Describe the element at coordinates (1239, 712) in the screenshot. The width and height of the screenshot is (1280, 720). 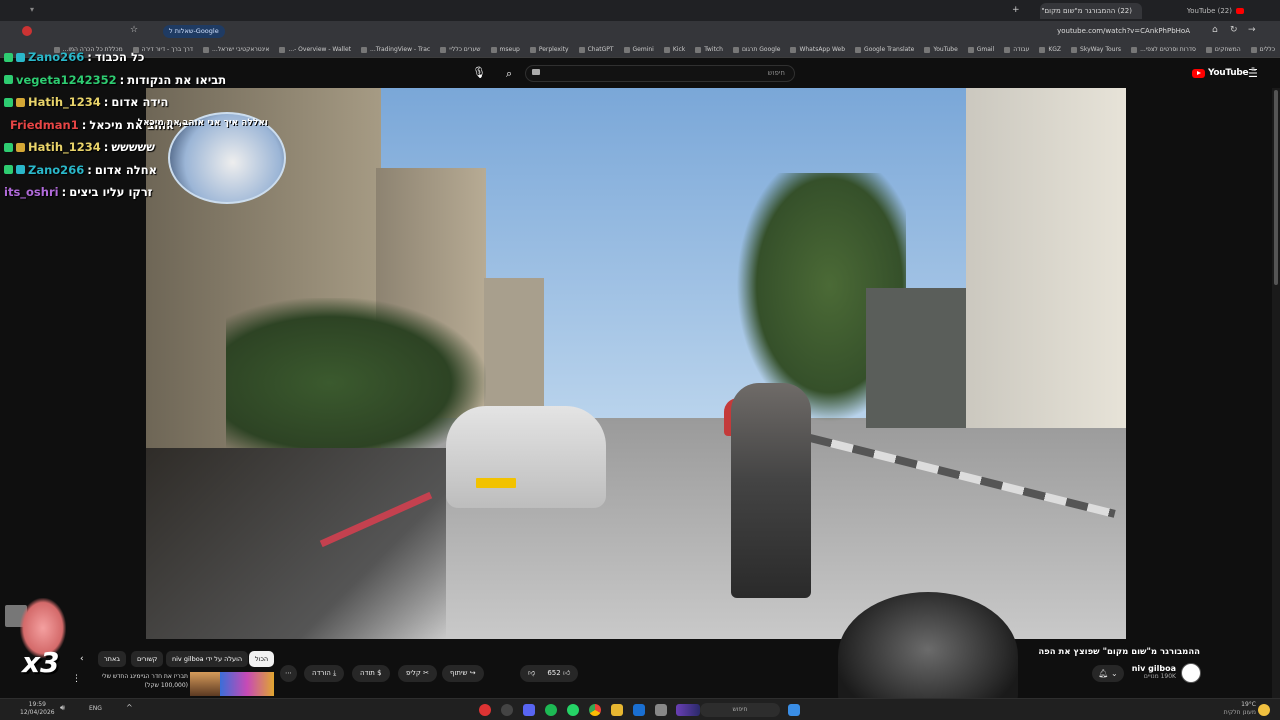
I see `weather-desc: מעונן חלקית` at that location.